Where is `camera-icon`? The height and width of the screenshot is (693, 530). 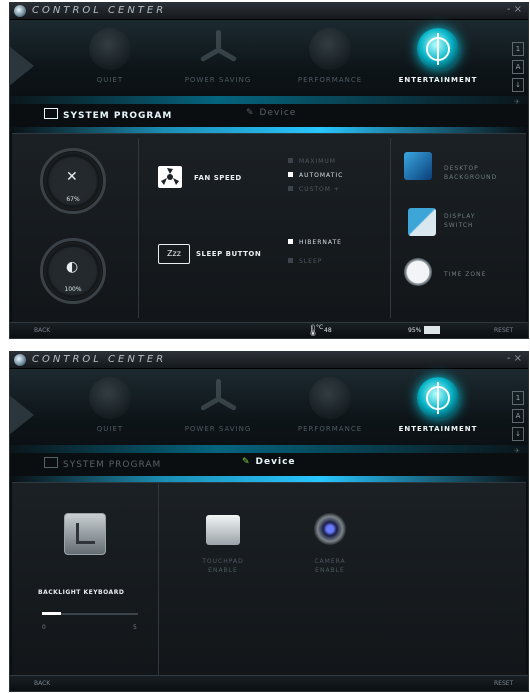 camera-icon is located at coordinates (330, 529).